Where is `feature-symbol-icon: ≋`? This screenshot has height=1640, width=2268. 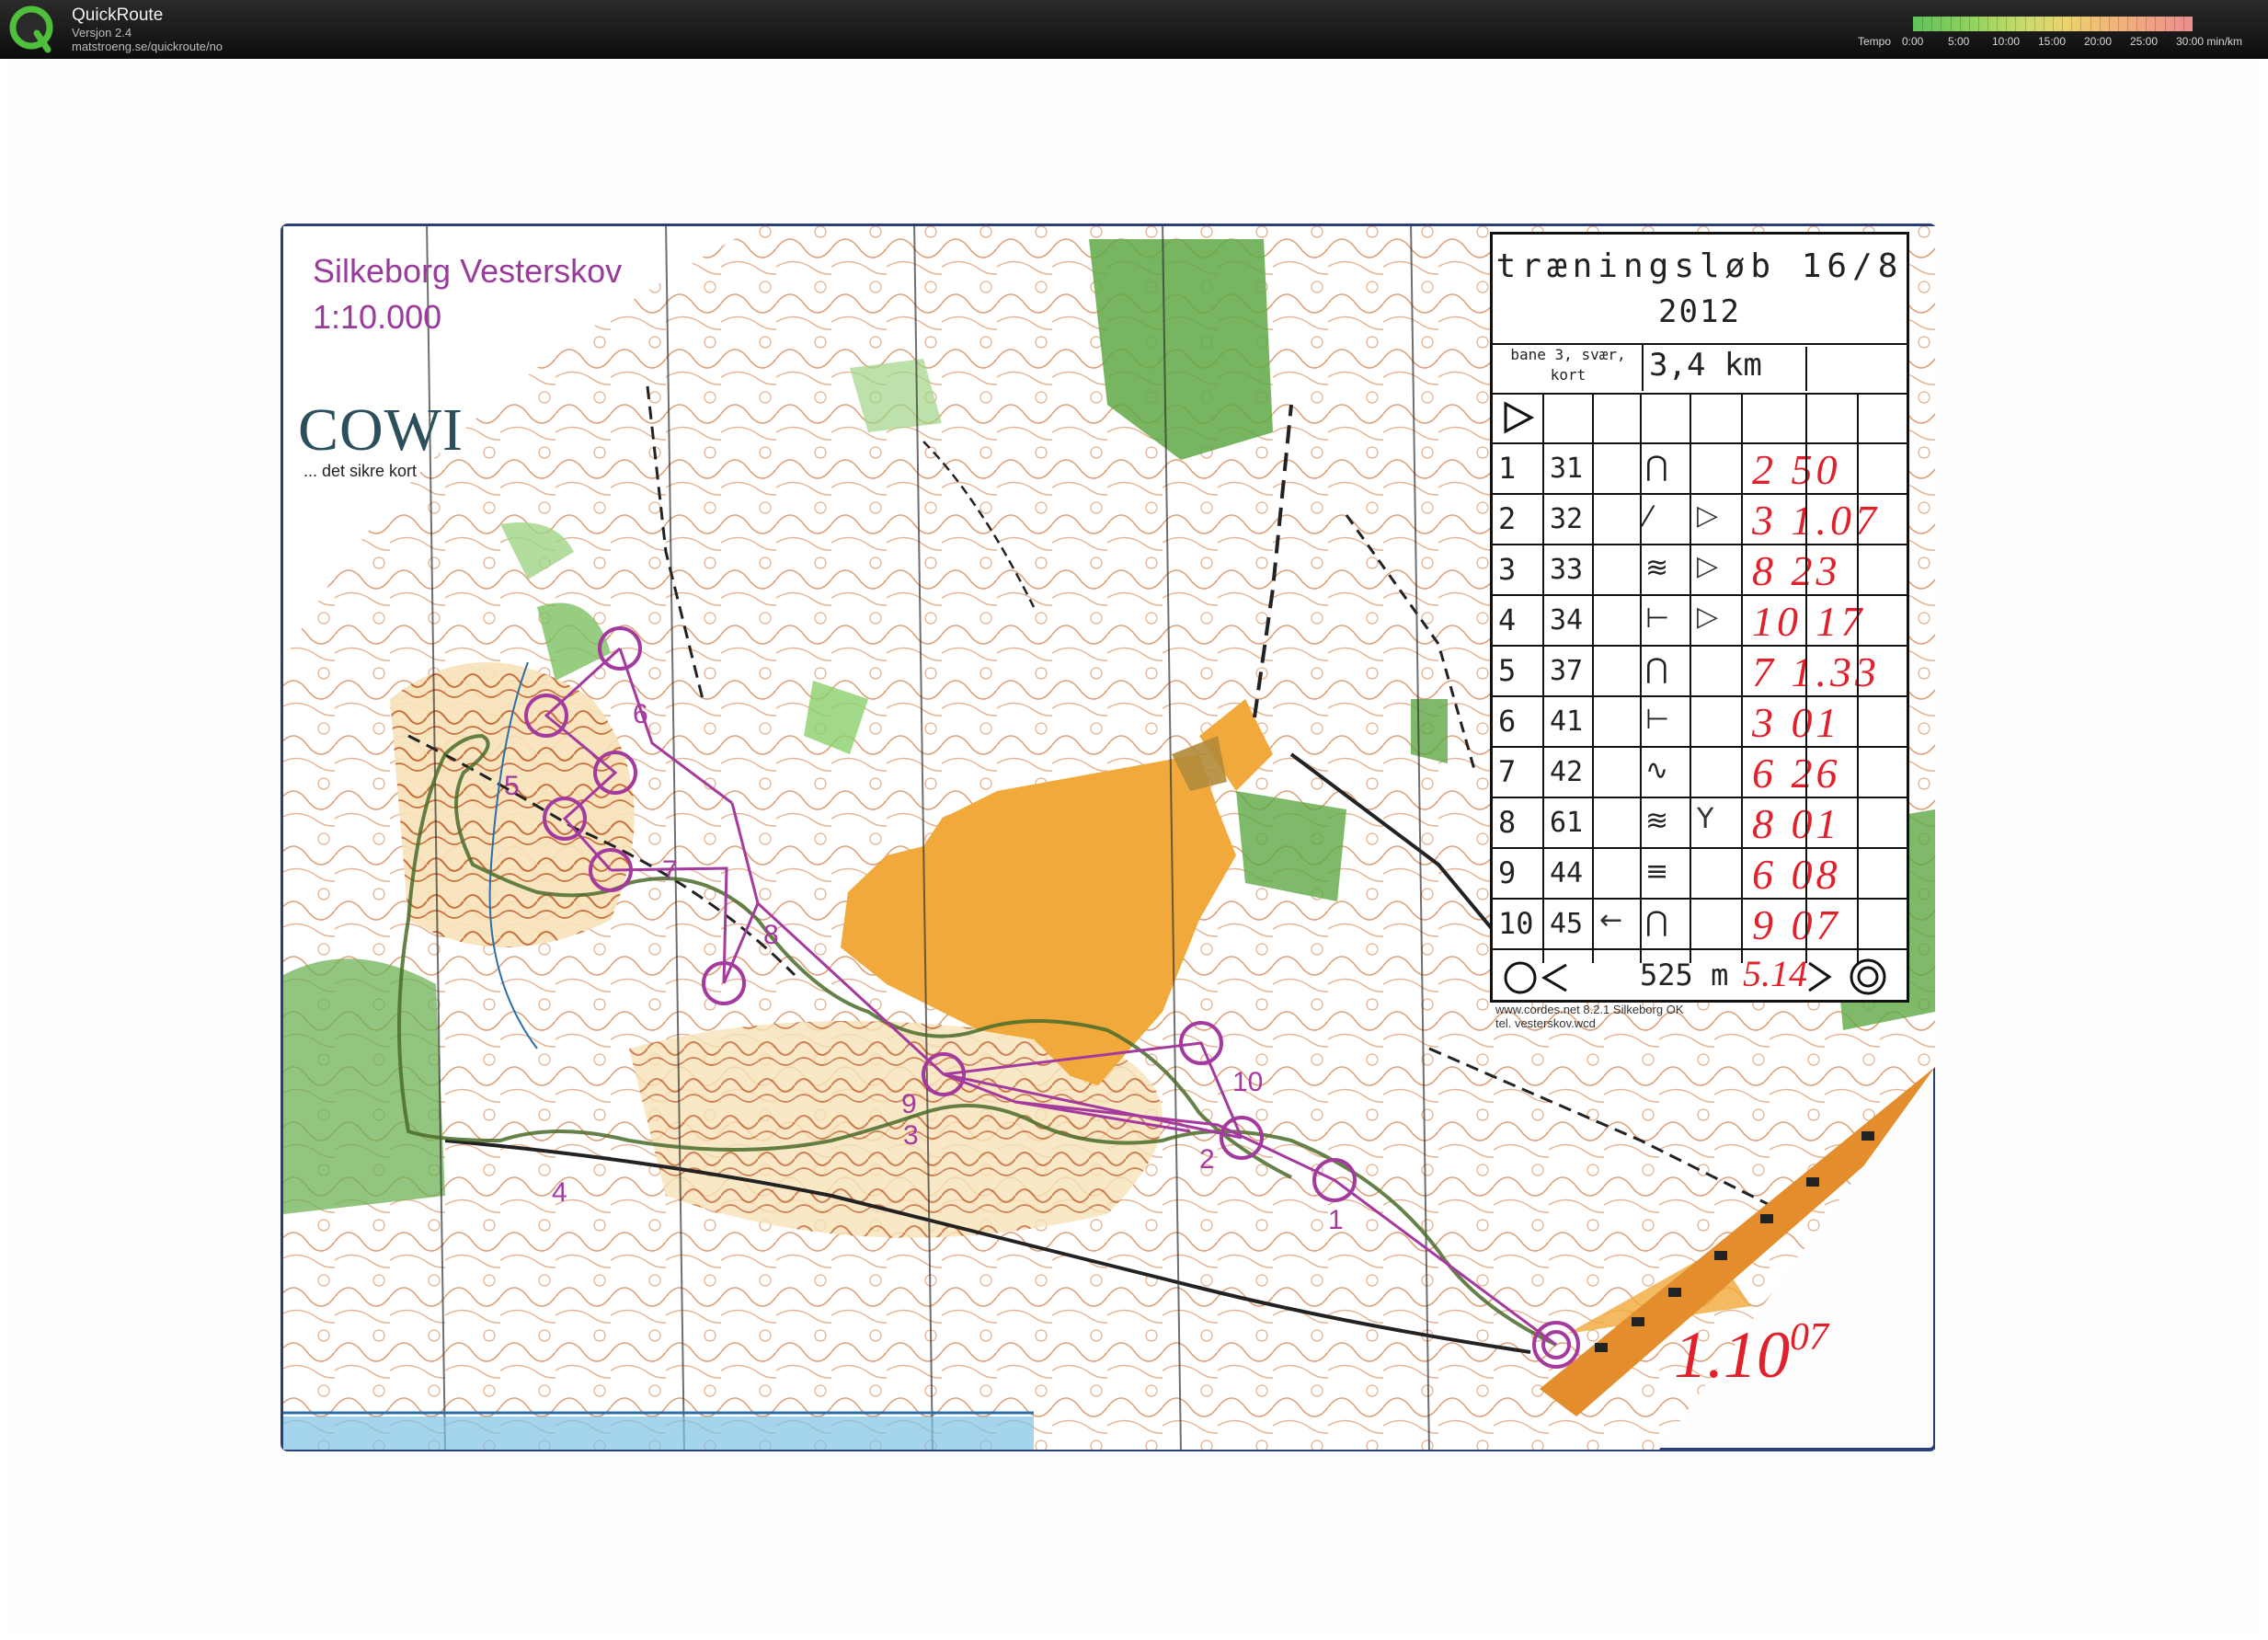 feature-symbol-icon: ≋ is located at coordinates (1657, 568).